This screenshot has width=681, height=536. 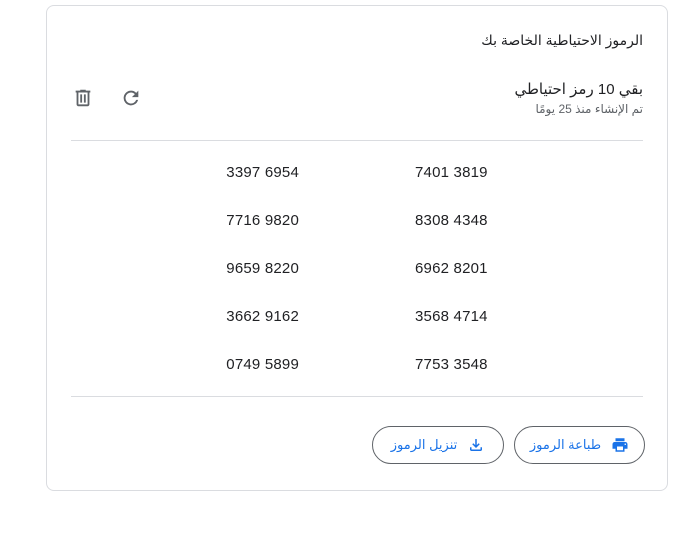 I want to click on refresh-icon, so click(x=131, y=98).